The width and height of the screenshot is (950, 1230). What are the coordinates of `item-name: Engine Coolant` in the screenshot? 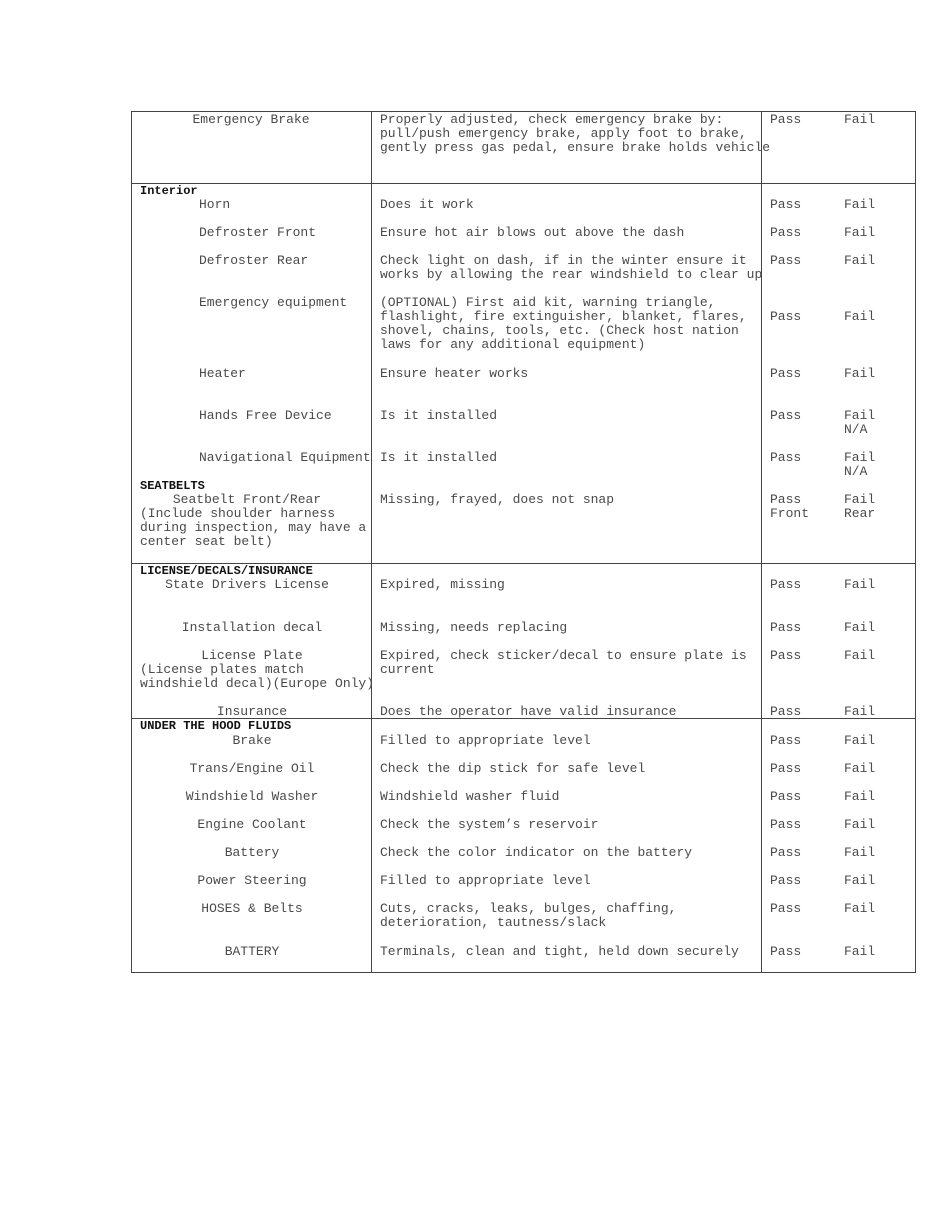 It's located at (252, 824).